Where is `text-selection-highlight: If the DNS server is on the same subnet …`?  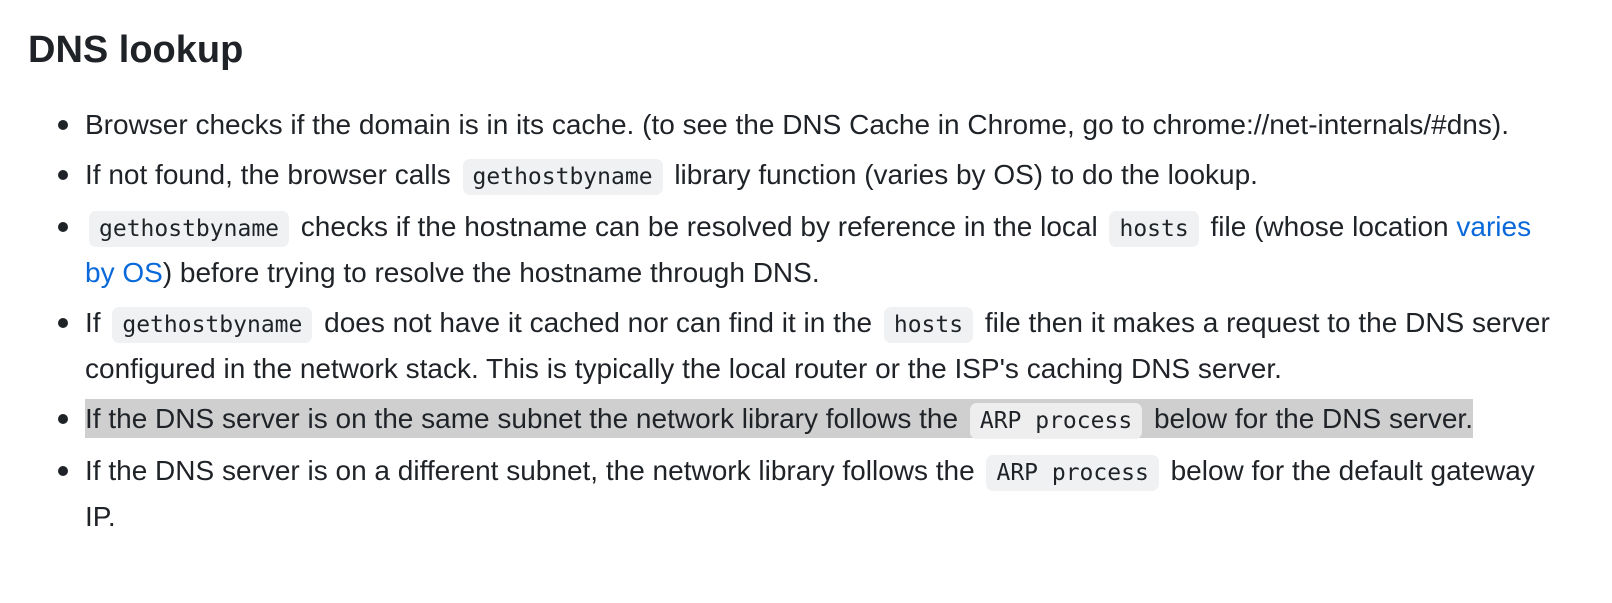 text-selection-highlight: If the DNS server is on the same subnet … is located at coordinates (779, 419).